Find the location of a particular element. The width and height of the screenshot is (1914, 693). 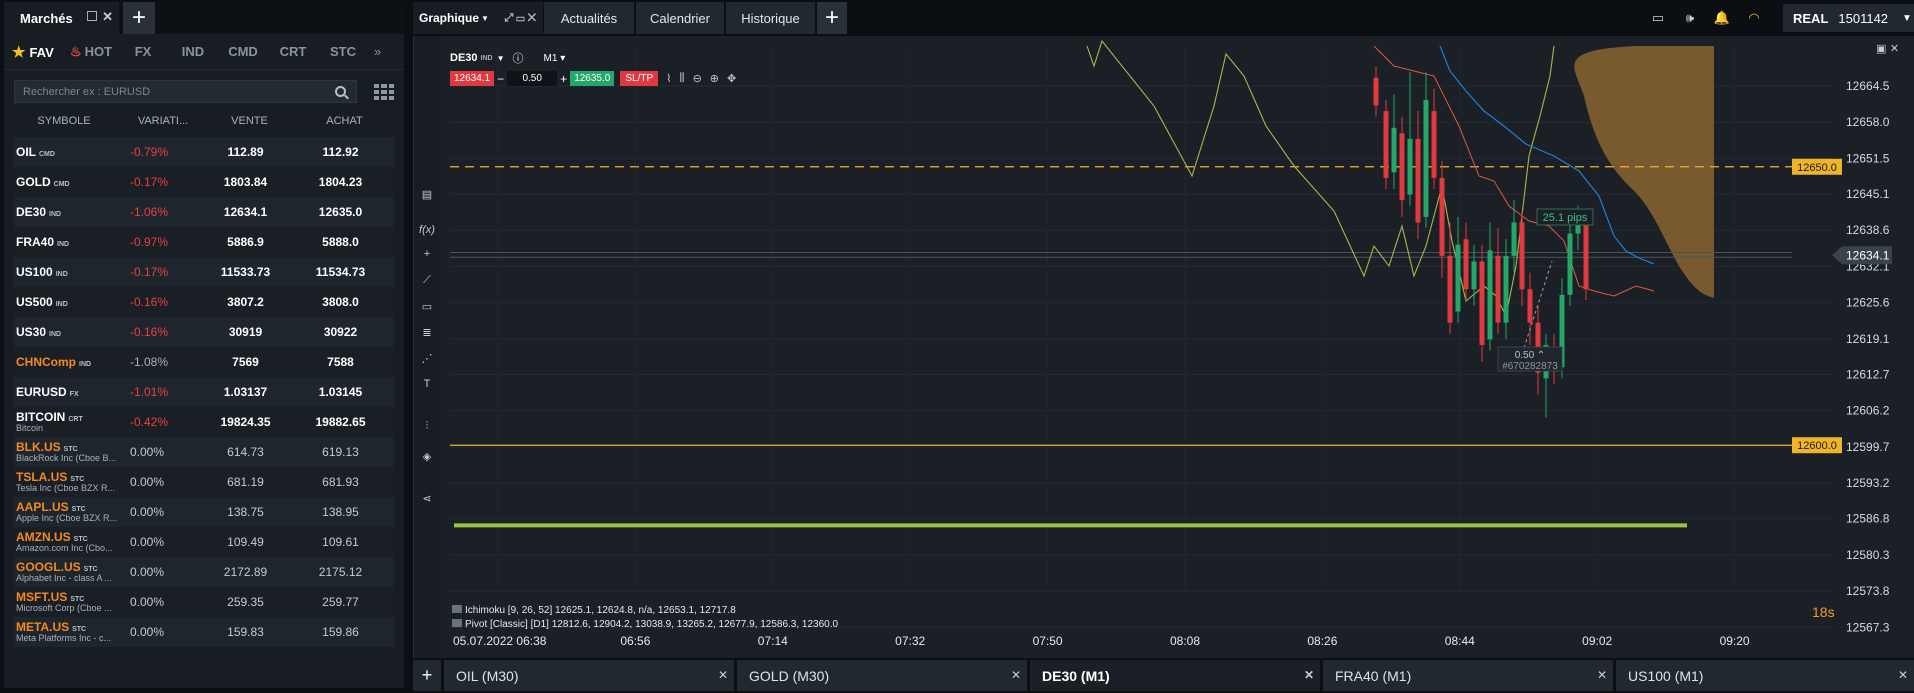

buy-price: 138.95 is located at coordinates (340, 512).